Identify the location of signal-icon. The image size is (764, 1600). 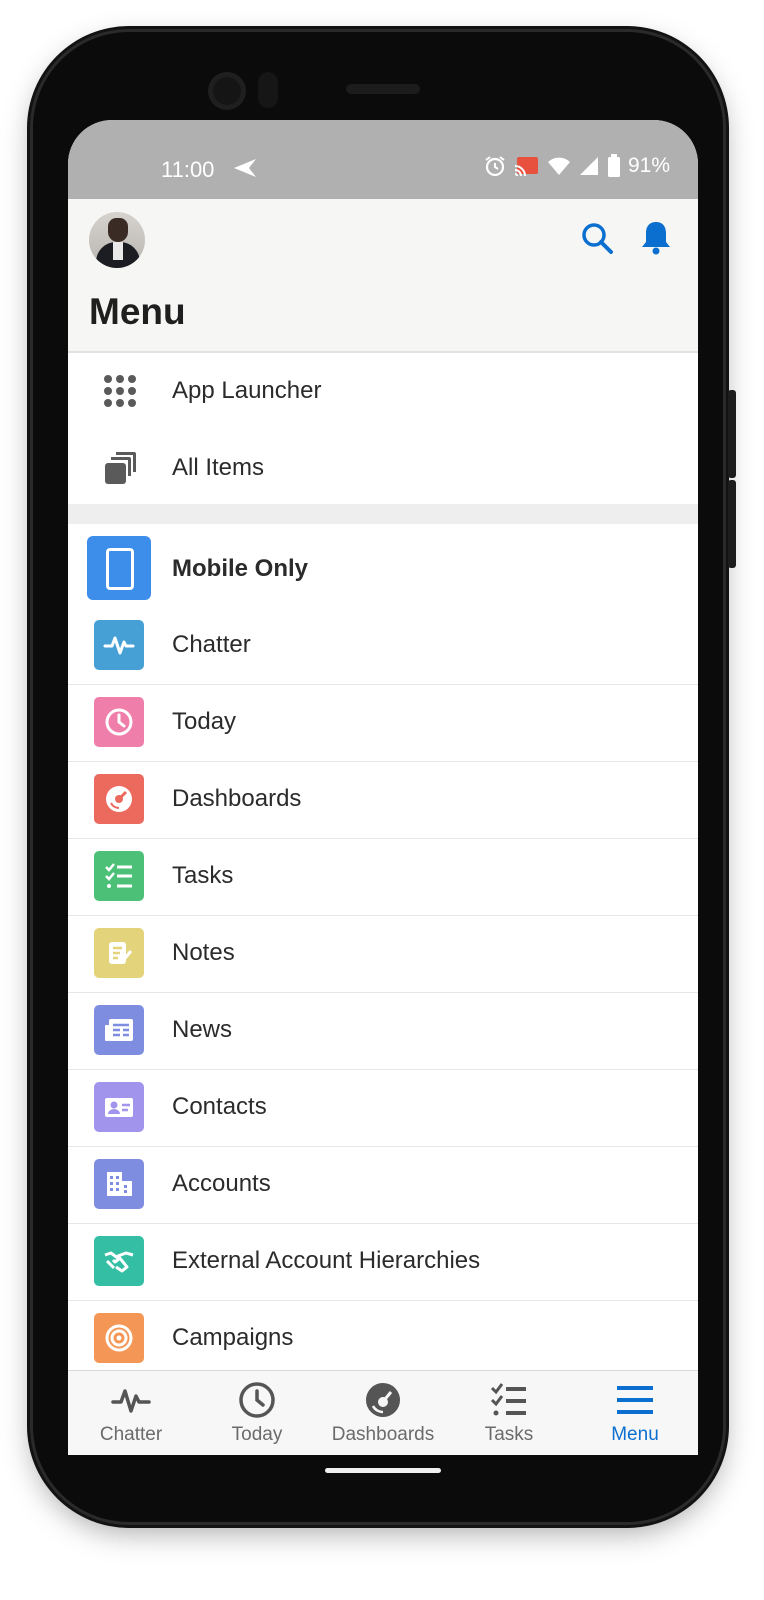
(588, 166).